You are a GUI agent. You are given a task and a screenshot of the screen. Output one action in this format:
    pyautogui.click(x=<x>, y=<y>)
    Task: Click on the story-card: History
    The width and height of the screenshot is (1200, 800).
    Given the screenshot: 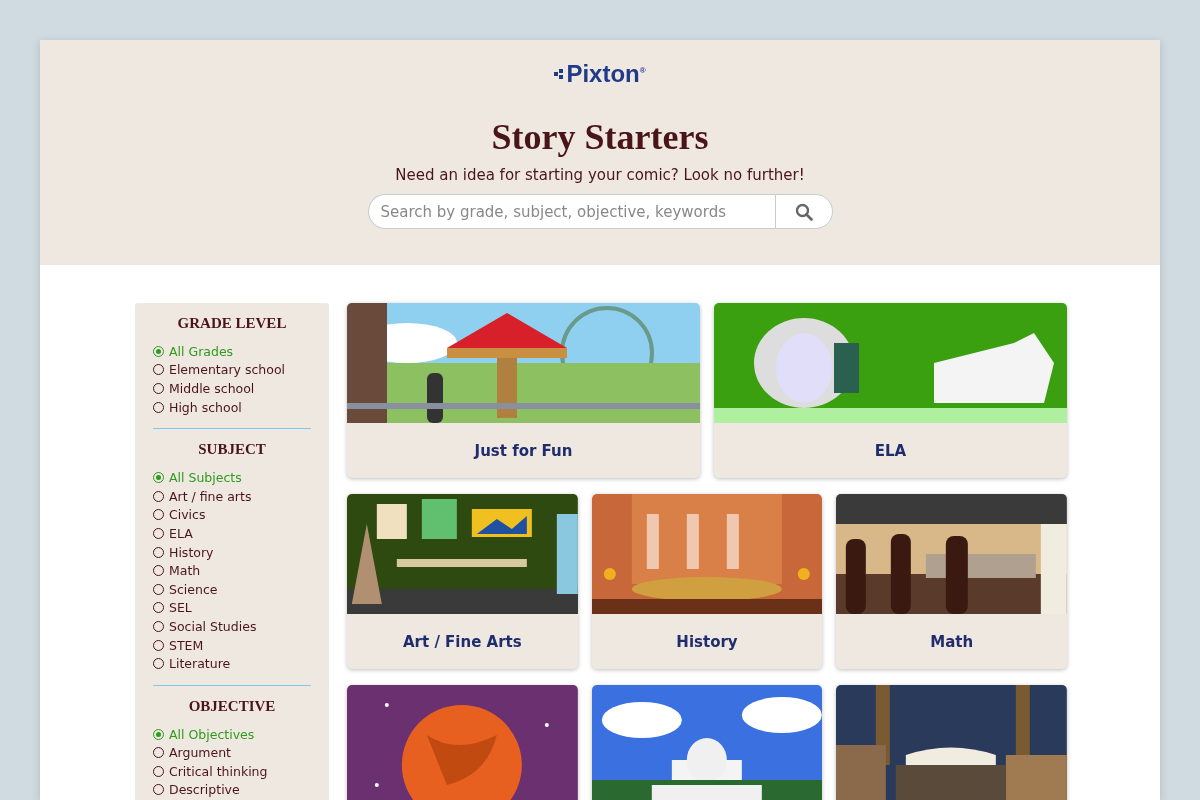 What is the action you would take?
    pyautogui.click(x=707, y=581)
    